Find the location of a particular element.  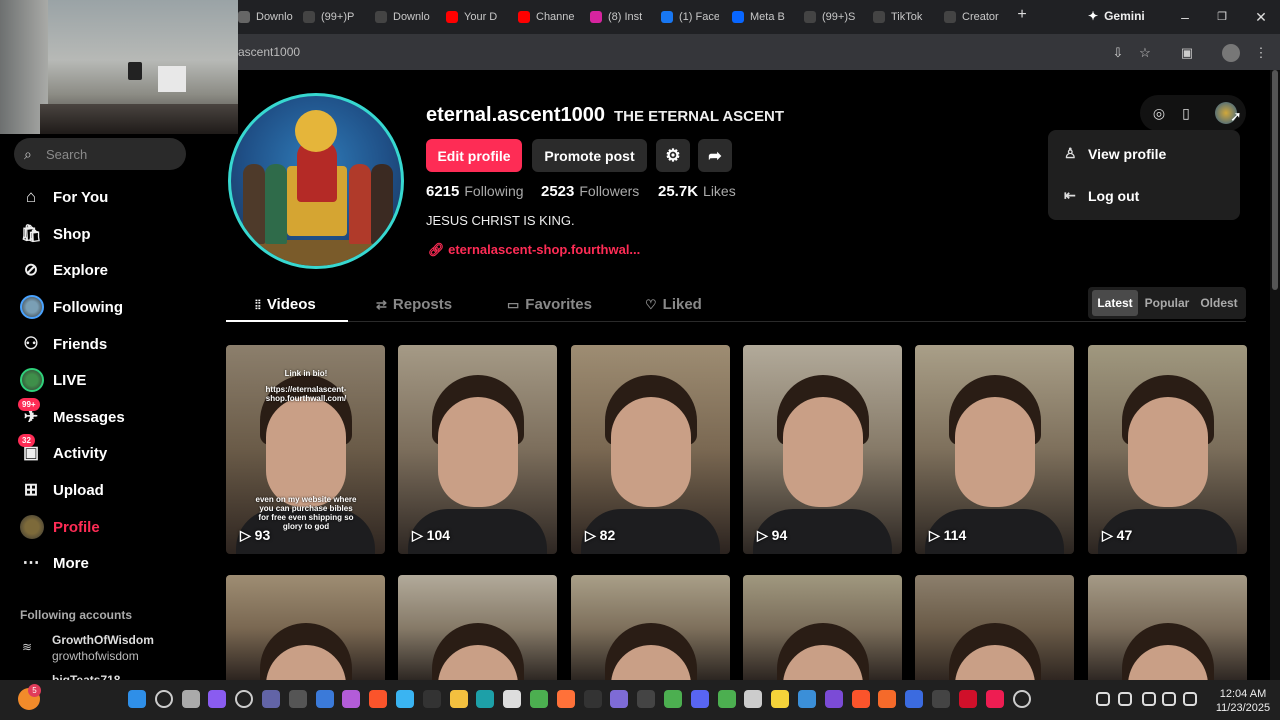

sidebar-item-explore: ⊘ Explore is located at coordinates (64, 270).